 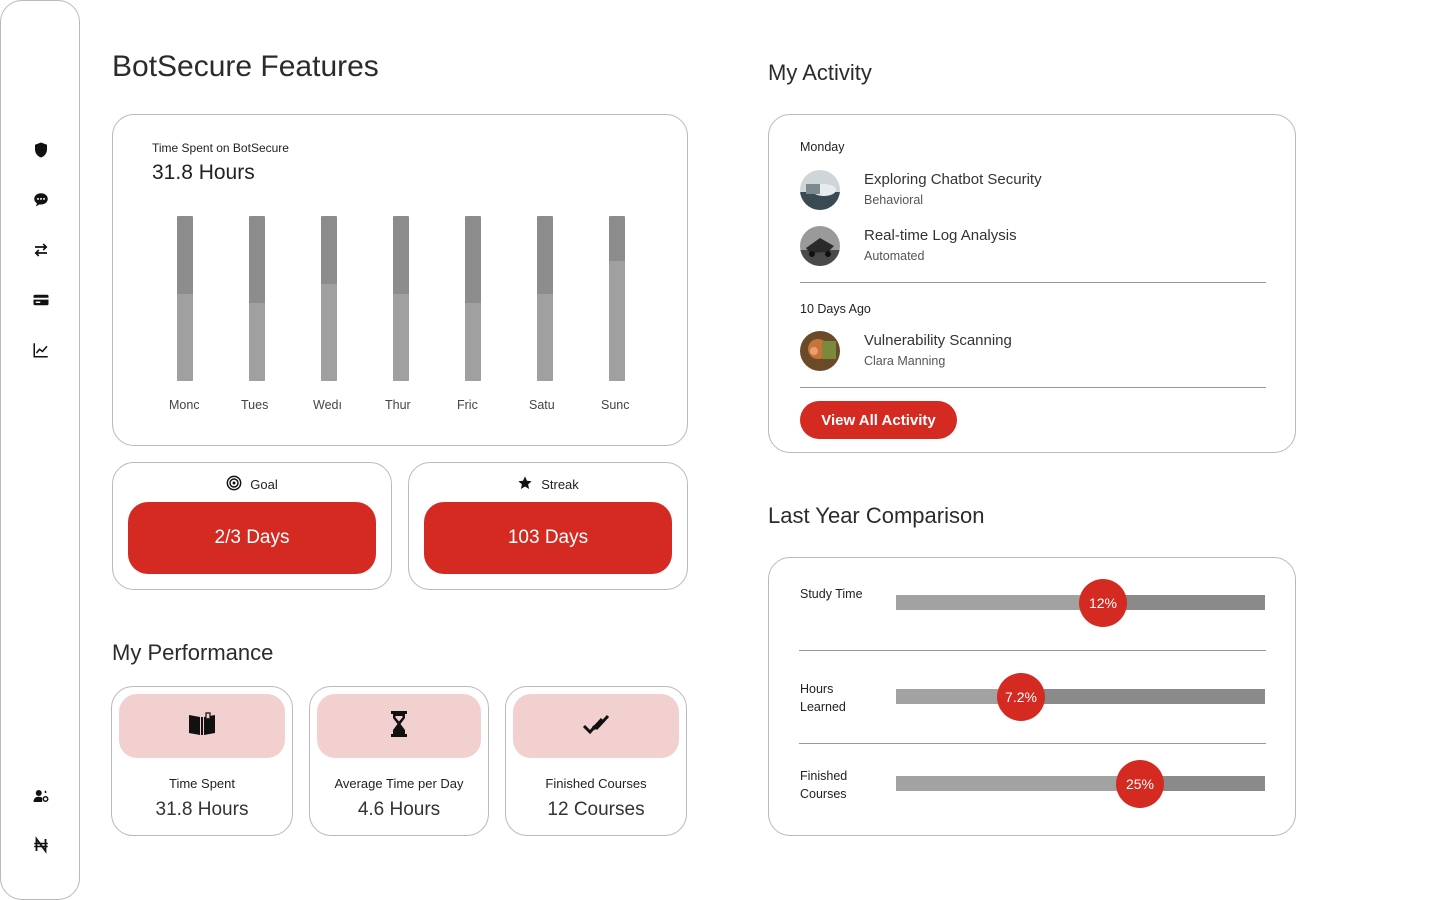 I want to click on activity-title: Vulnerability Scanning, so click(x=938, y=340).